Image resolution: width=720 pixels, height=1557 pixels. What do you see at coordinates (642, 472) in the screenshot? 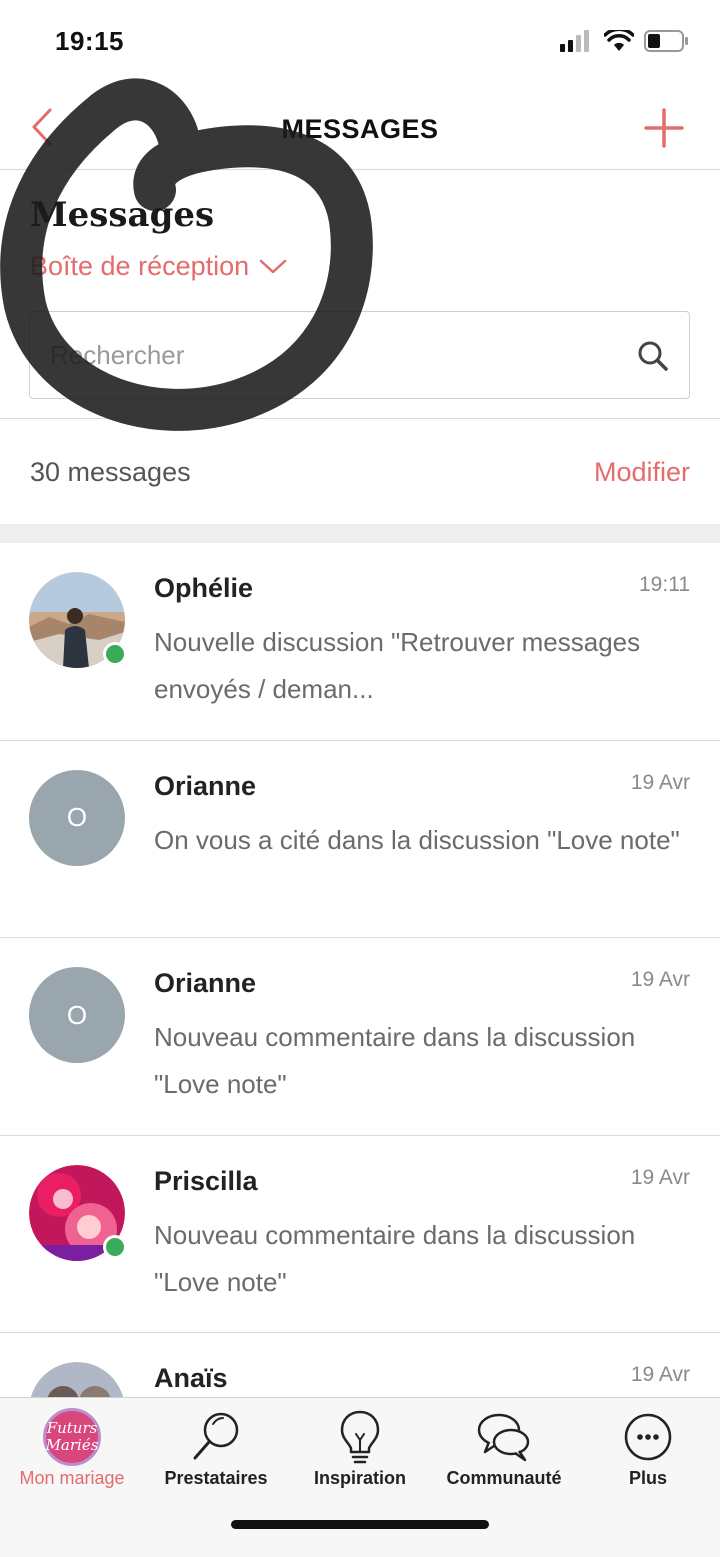
I see `edit-button: Modifier` at bounding box center [642, 472].